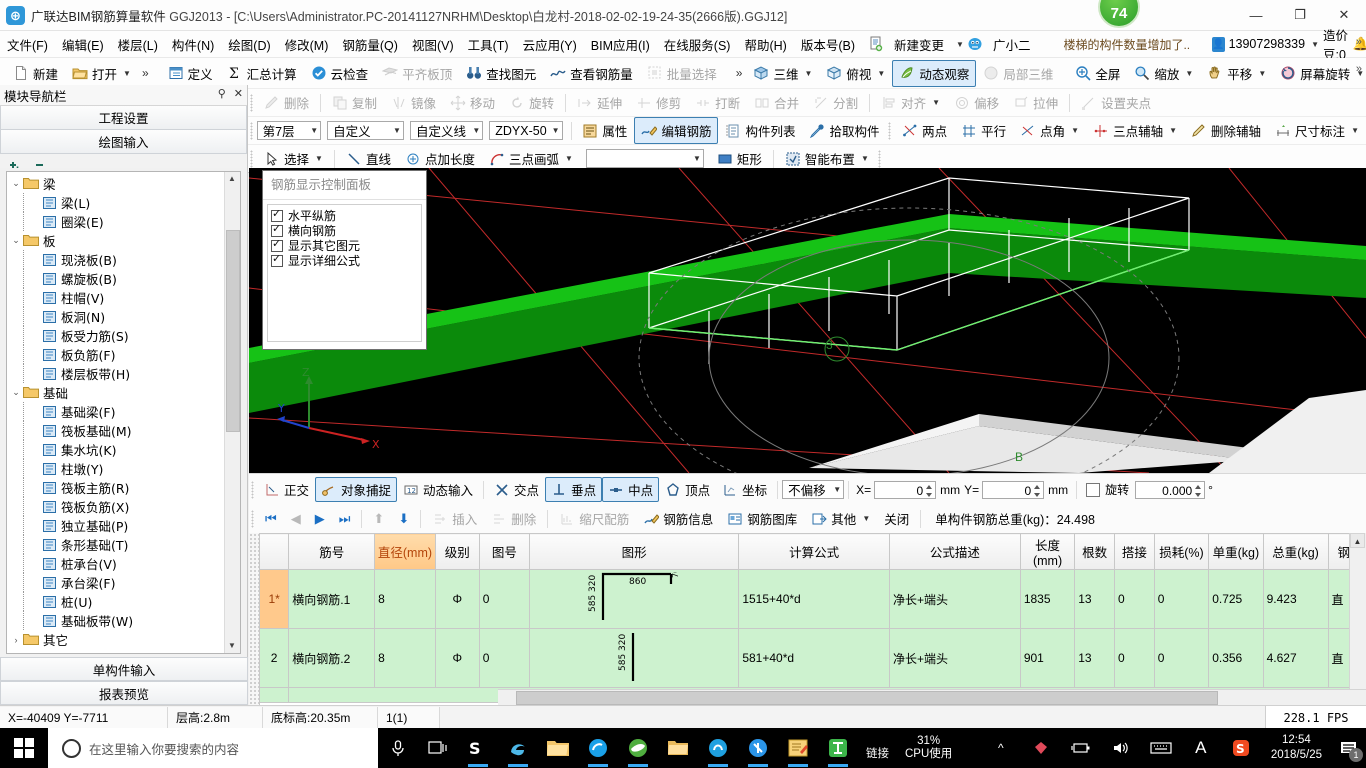  Describe the element at coordinates (124, 240) in the screenshot. I see `tree-folder: ⌄ 板` at that location.